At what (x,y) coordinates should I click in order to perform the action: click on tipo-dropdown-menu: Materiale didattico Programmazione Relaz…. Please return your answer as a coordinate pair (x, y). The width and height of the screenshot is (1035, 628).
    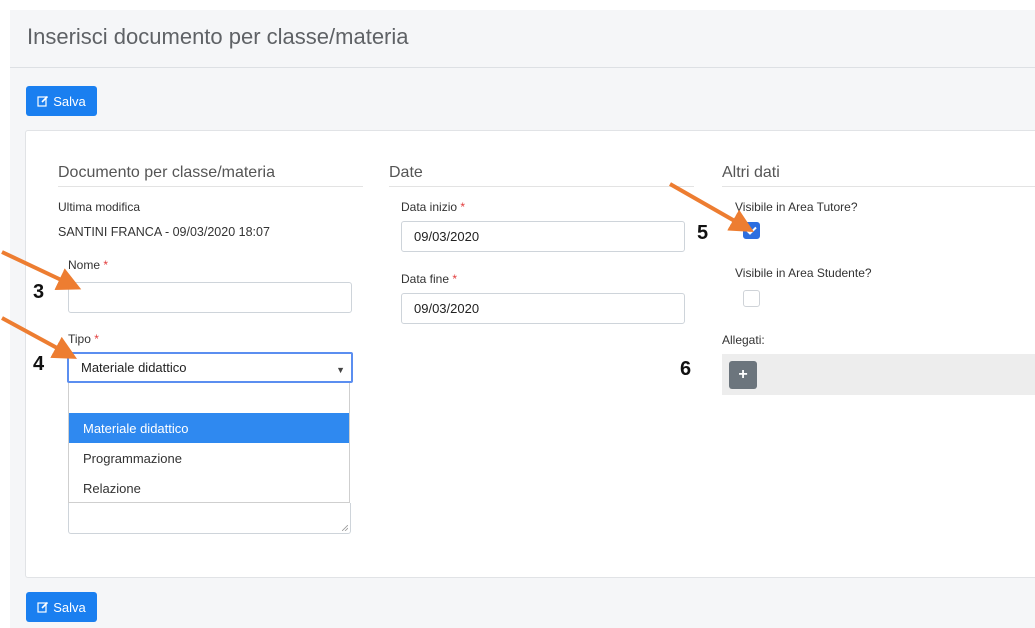
    Looking at the image, I should click on (209, 443).